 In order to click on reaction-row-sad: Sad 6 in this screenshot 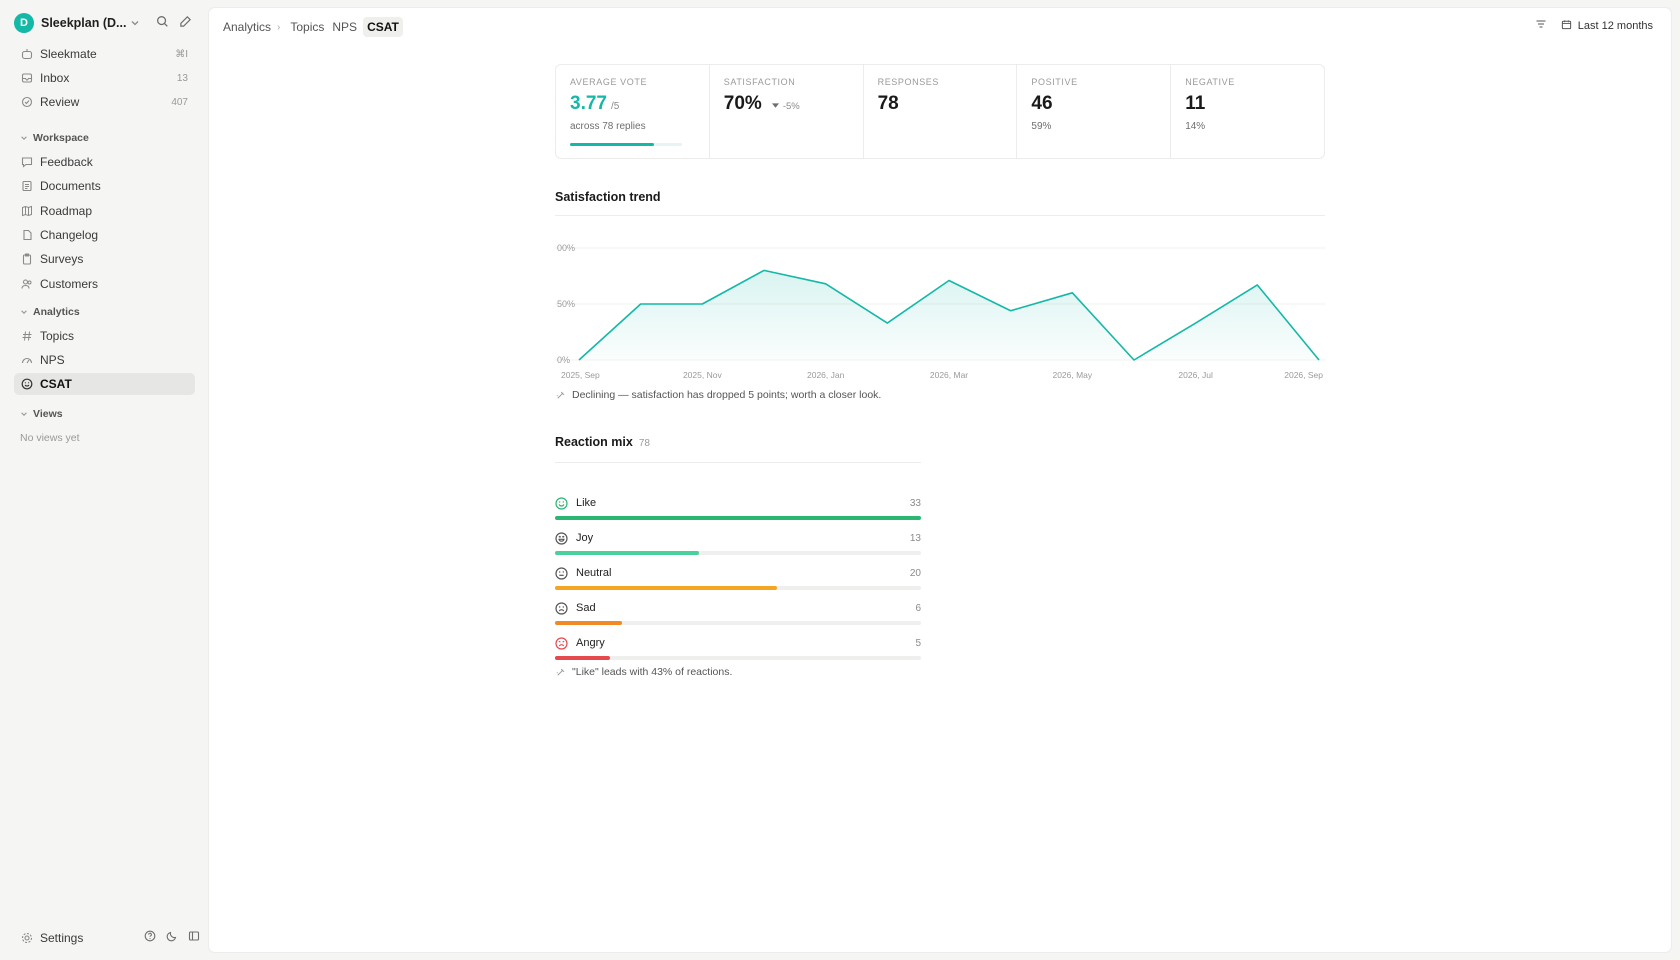, I will do `click(738, 614)`.